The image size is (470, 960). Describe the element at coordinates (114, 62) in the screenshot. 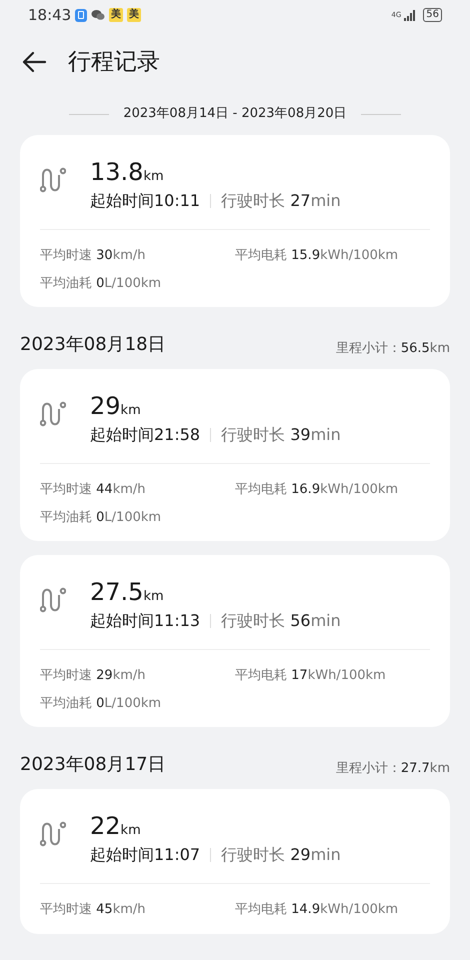

I see `page-title: 行程记录` at that location.